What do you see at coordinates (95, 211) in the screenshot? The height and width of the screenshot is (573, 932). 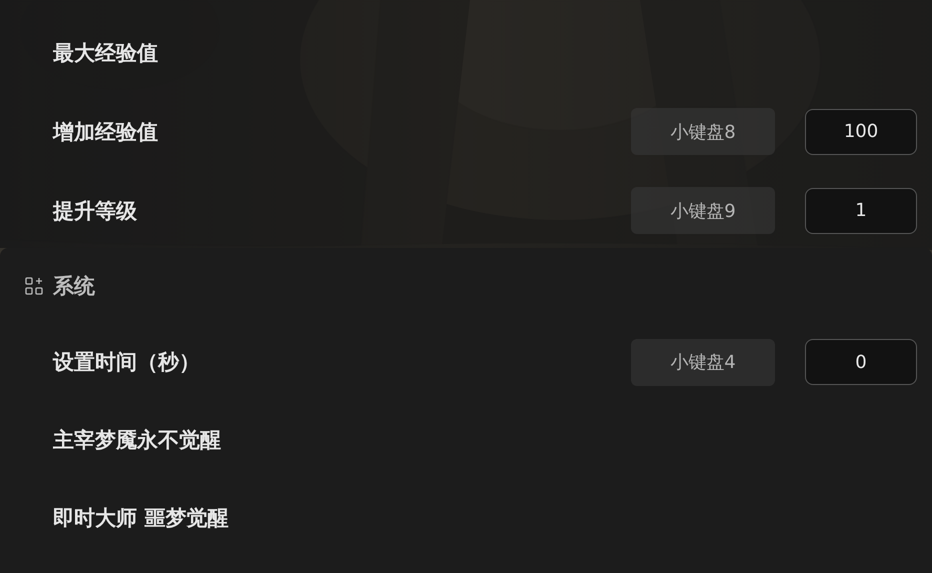 I see `option-label: 提升等级` at bounding box center [95, 211].